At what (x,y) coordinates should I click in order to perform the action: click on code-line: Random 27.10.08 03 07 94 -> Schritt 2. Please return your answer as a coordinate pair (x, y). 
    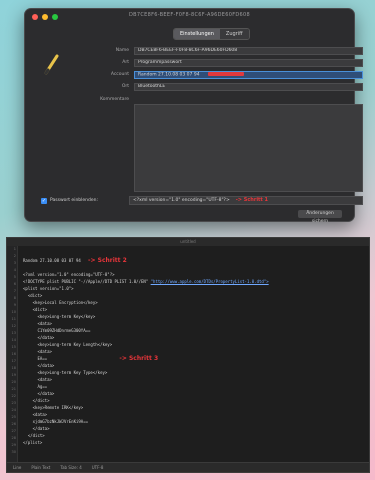
    Looking at the image, I should click on (194, 260).